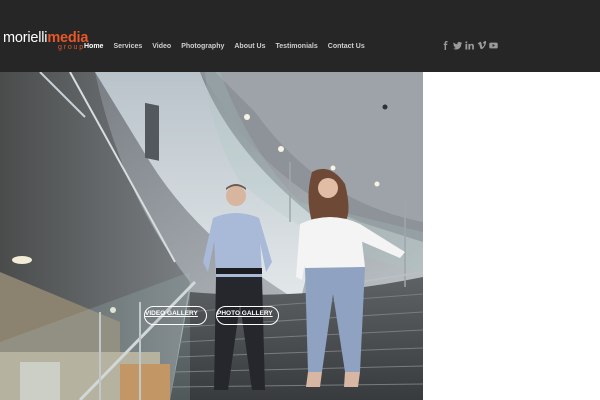  What do you see at coordinates (249, 46) in the screenshot?
I see `nav-about-us: About Us` at bounding box center [249, 46].